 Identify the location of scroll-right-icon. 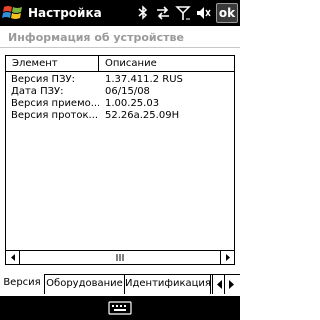
(227, 257).